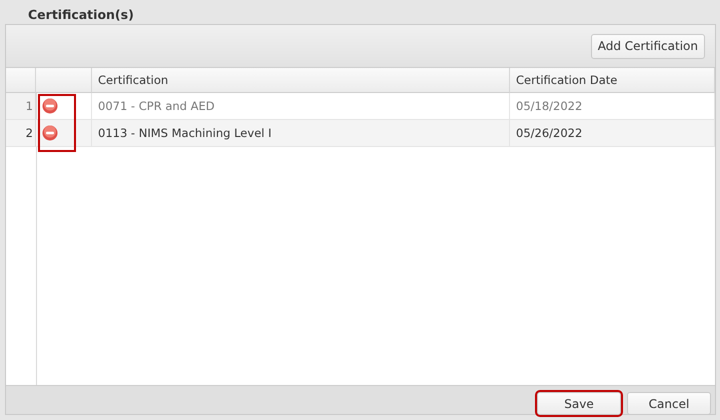 Image resolution: width=720 pixels, height=420 pixels. What do you see at coordinates (647, 46) in the screenshot?
I see `add-certification-button: Add Certification` at bounding box center [647, 46].